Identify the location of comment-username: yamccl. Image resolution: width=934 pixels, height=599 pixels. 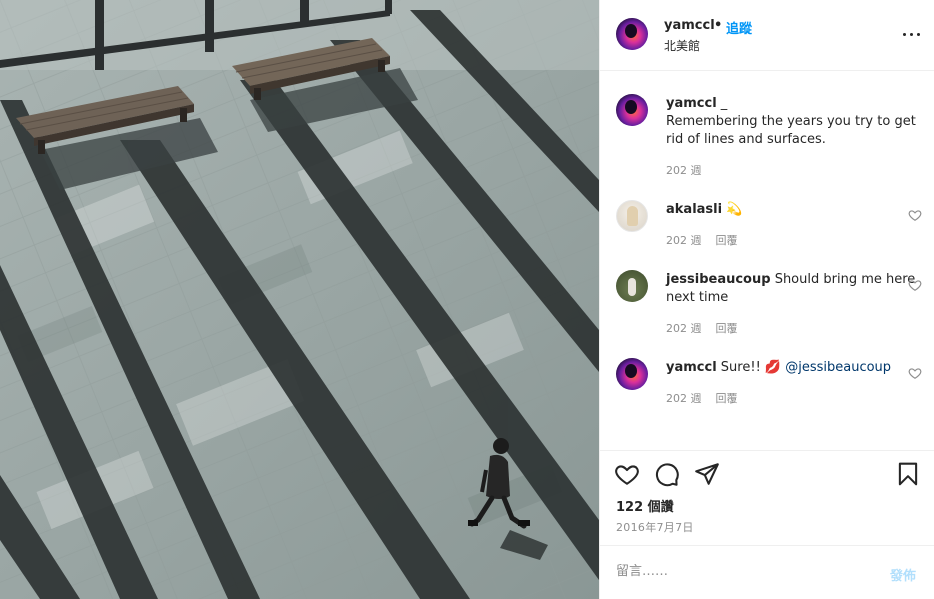
(691, 367).